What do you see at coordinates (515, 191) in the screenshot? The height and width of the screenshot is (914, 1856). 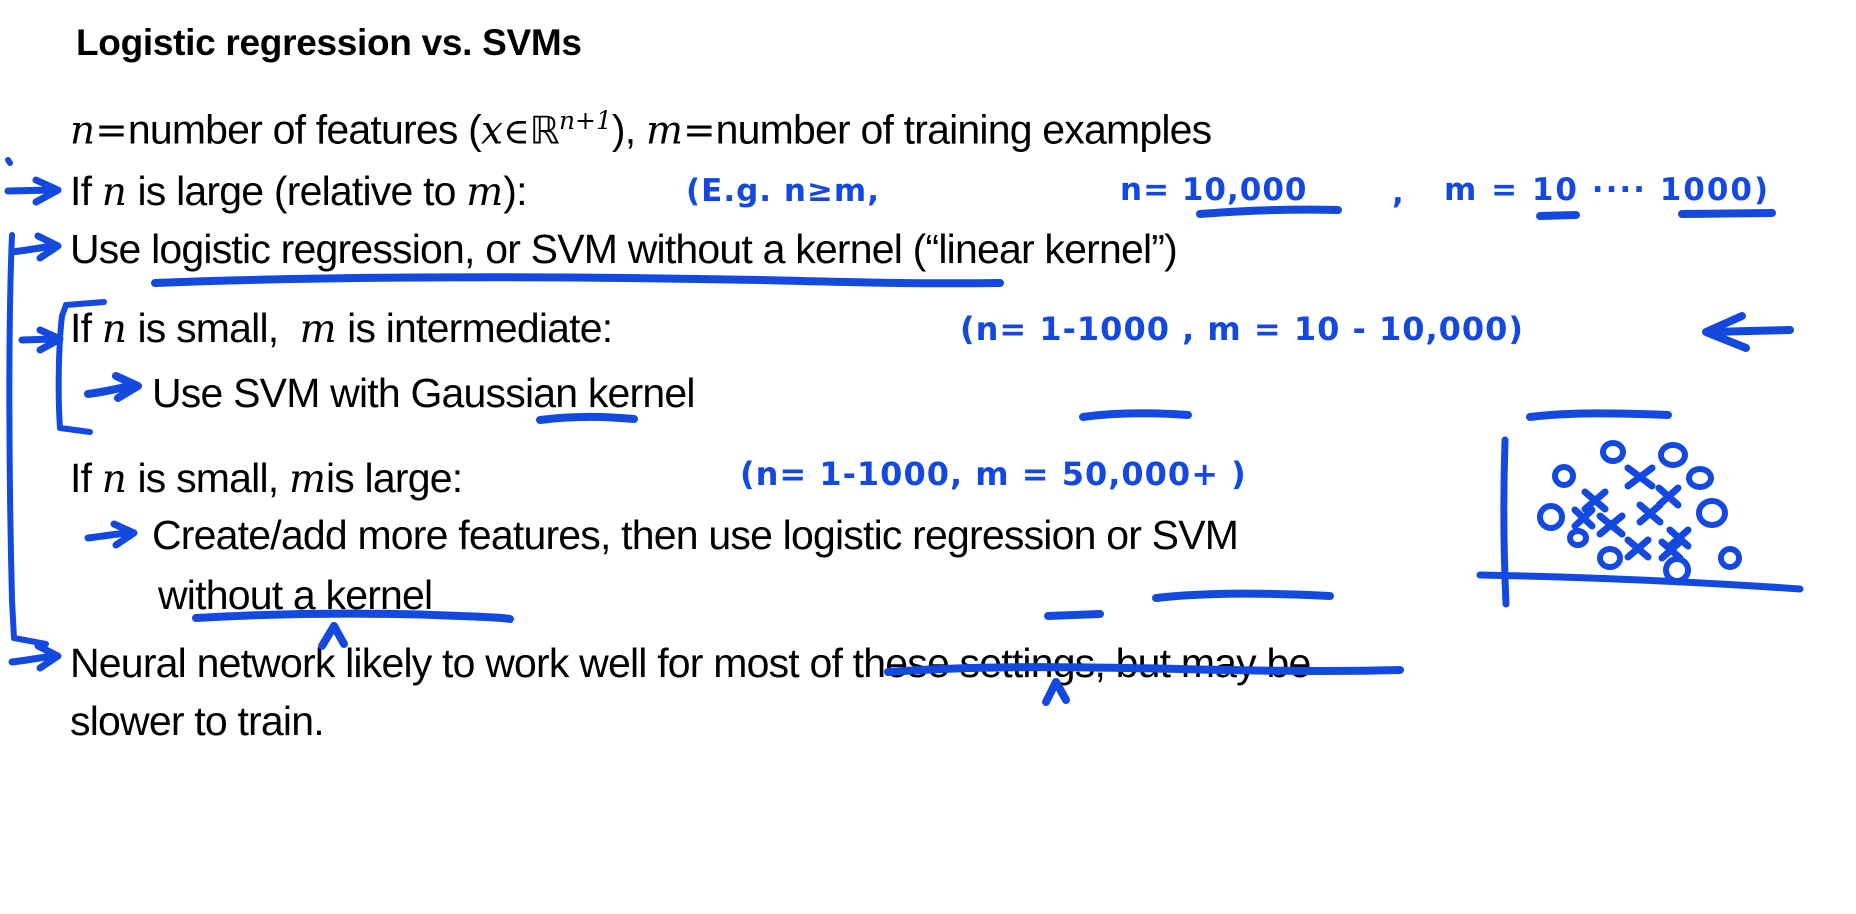 I see `case1-post-label: ):` at bounding box center [515, 191].